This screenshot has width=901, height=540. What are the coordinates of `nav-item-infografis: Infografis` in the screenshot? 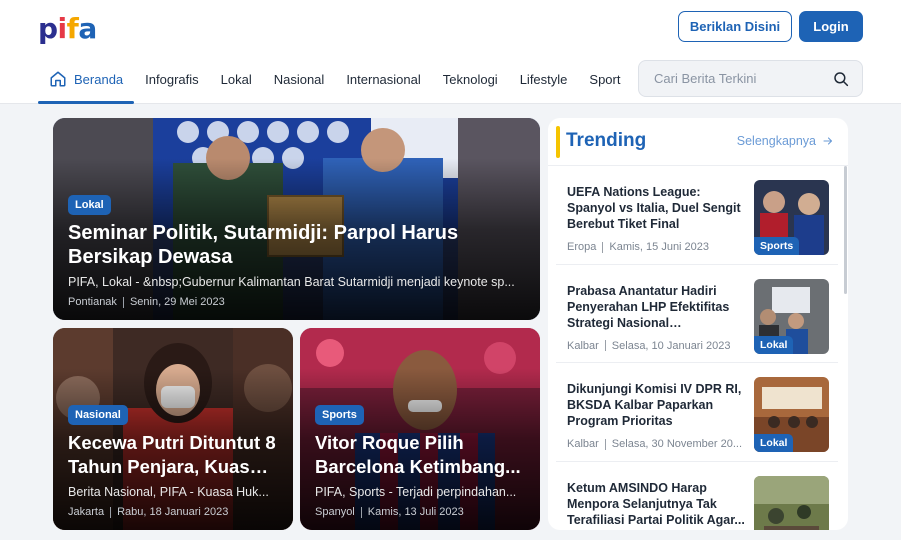 It's located at (171, 82).